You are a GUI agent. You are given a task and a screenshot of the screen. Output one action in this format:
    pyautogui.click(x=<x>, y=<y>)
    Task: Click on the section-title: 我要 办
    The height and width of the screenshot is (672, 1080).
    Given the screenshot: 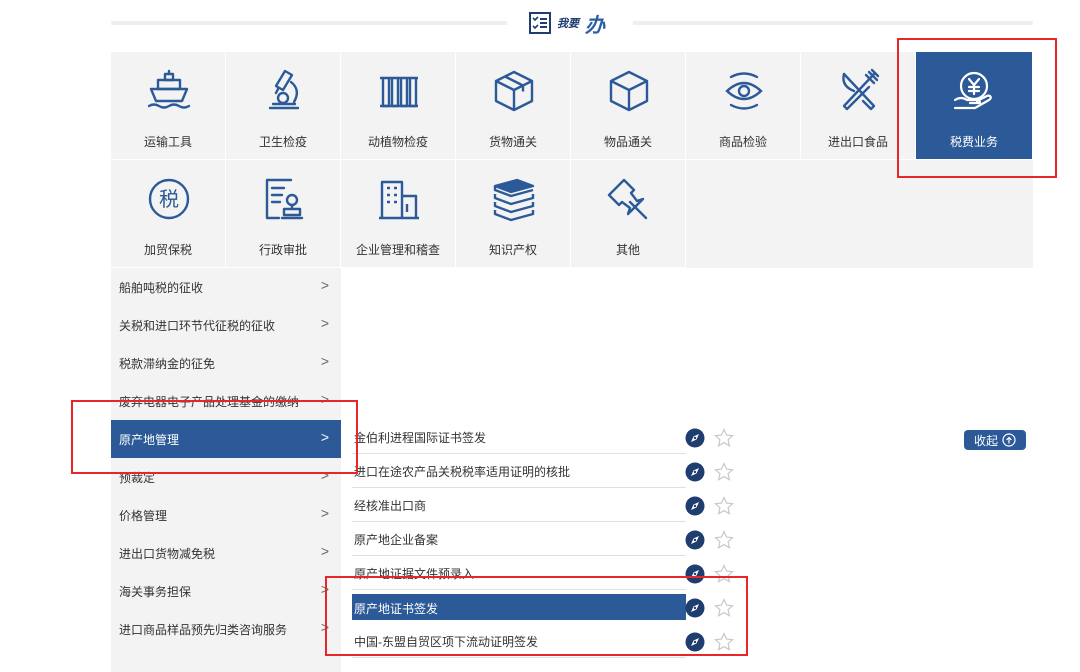 What is the action you would take?
    pyautogui.click(x=567, y=24)
    